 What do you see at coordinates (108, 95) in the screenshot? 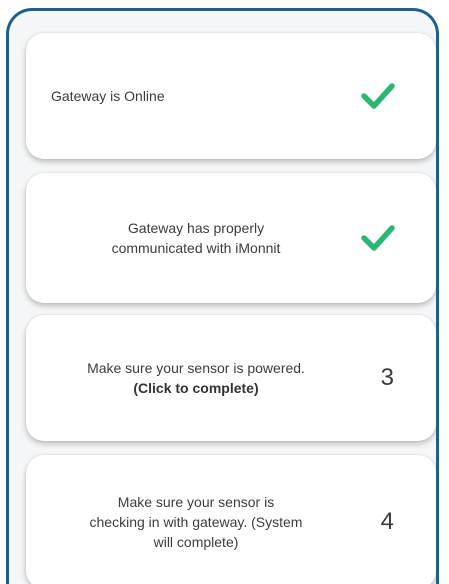
I see `step-text: Gateway is Online` at bounding box center [108, 95].